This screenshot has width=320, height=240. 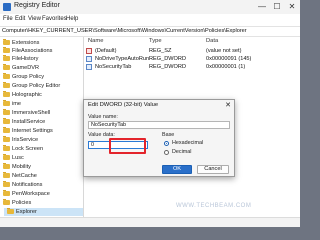 What do you see at coordinates (22, 203) in the screenshot?
I see `tree-item-label: Policies` at bounding box center [22, 203].